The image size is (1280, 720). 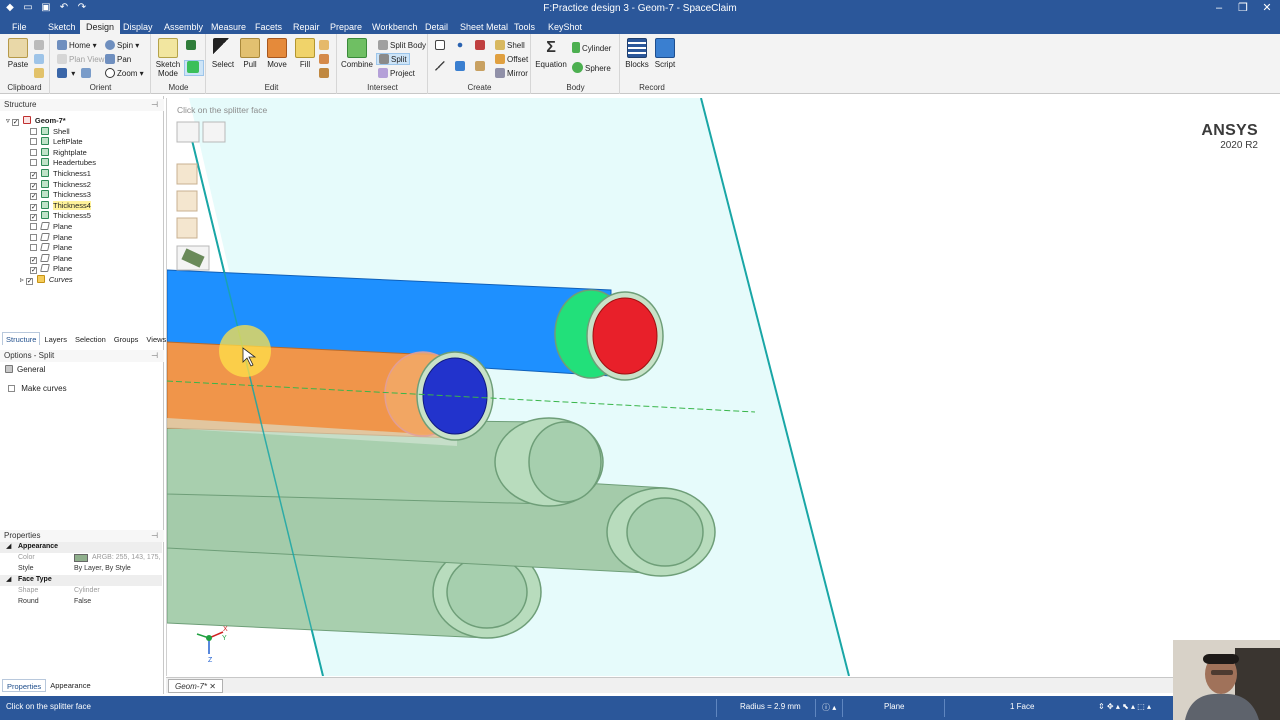 I want to click on equation-button: Σ Equation, so click(x=551, y=53).